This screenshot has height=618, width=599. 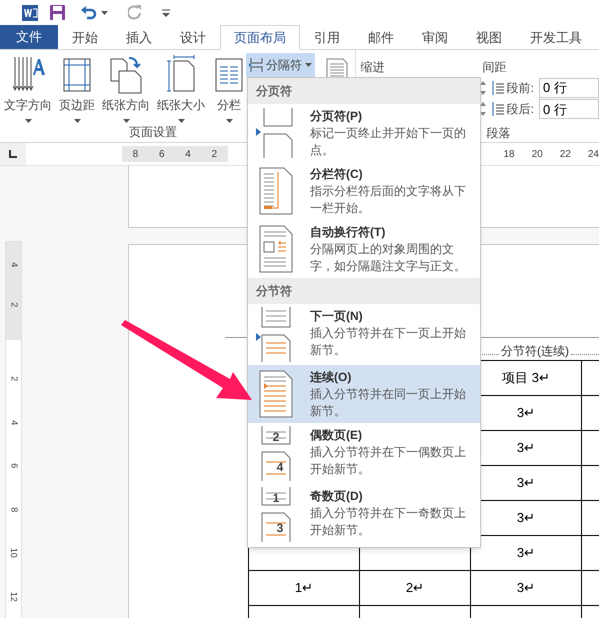 I want to click on ribbon-tab: 引用, so click(x=327, y=37).